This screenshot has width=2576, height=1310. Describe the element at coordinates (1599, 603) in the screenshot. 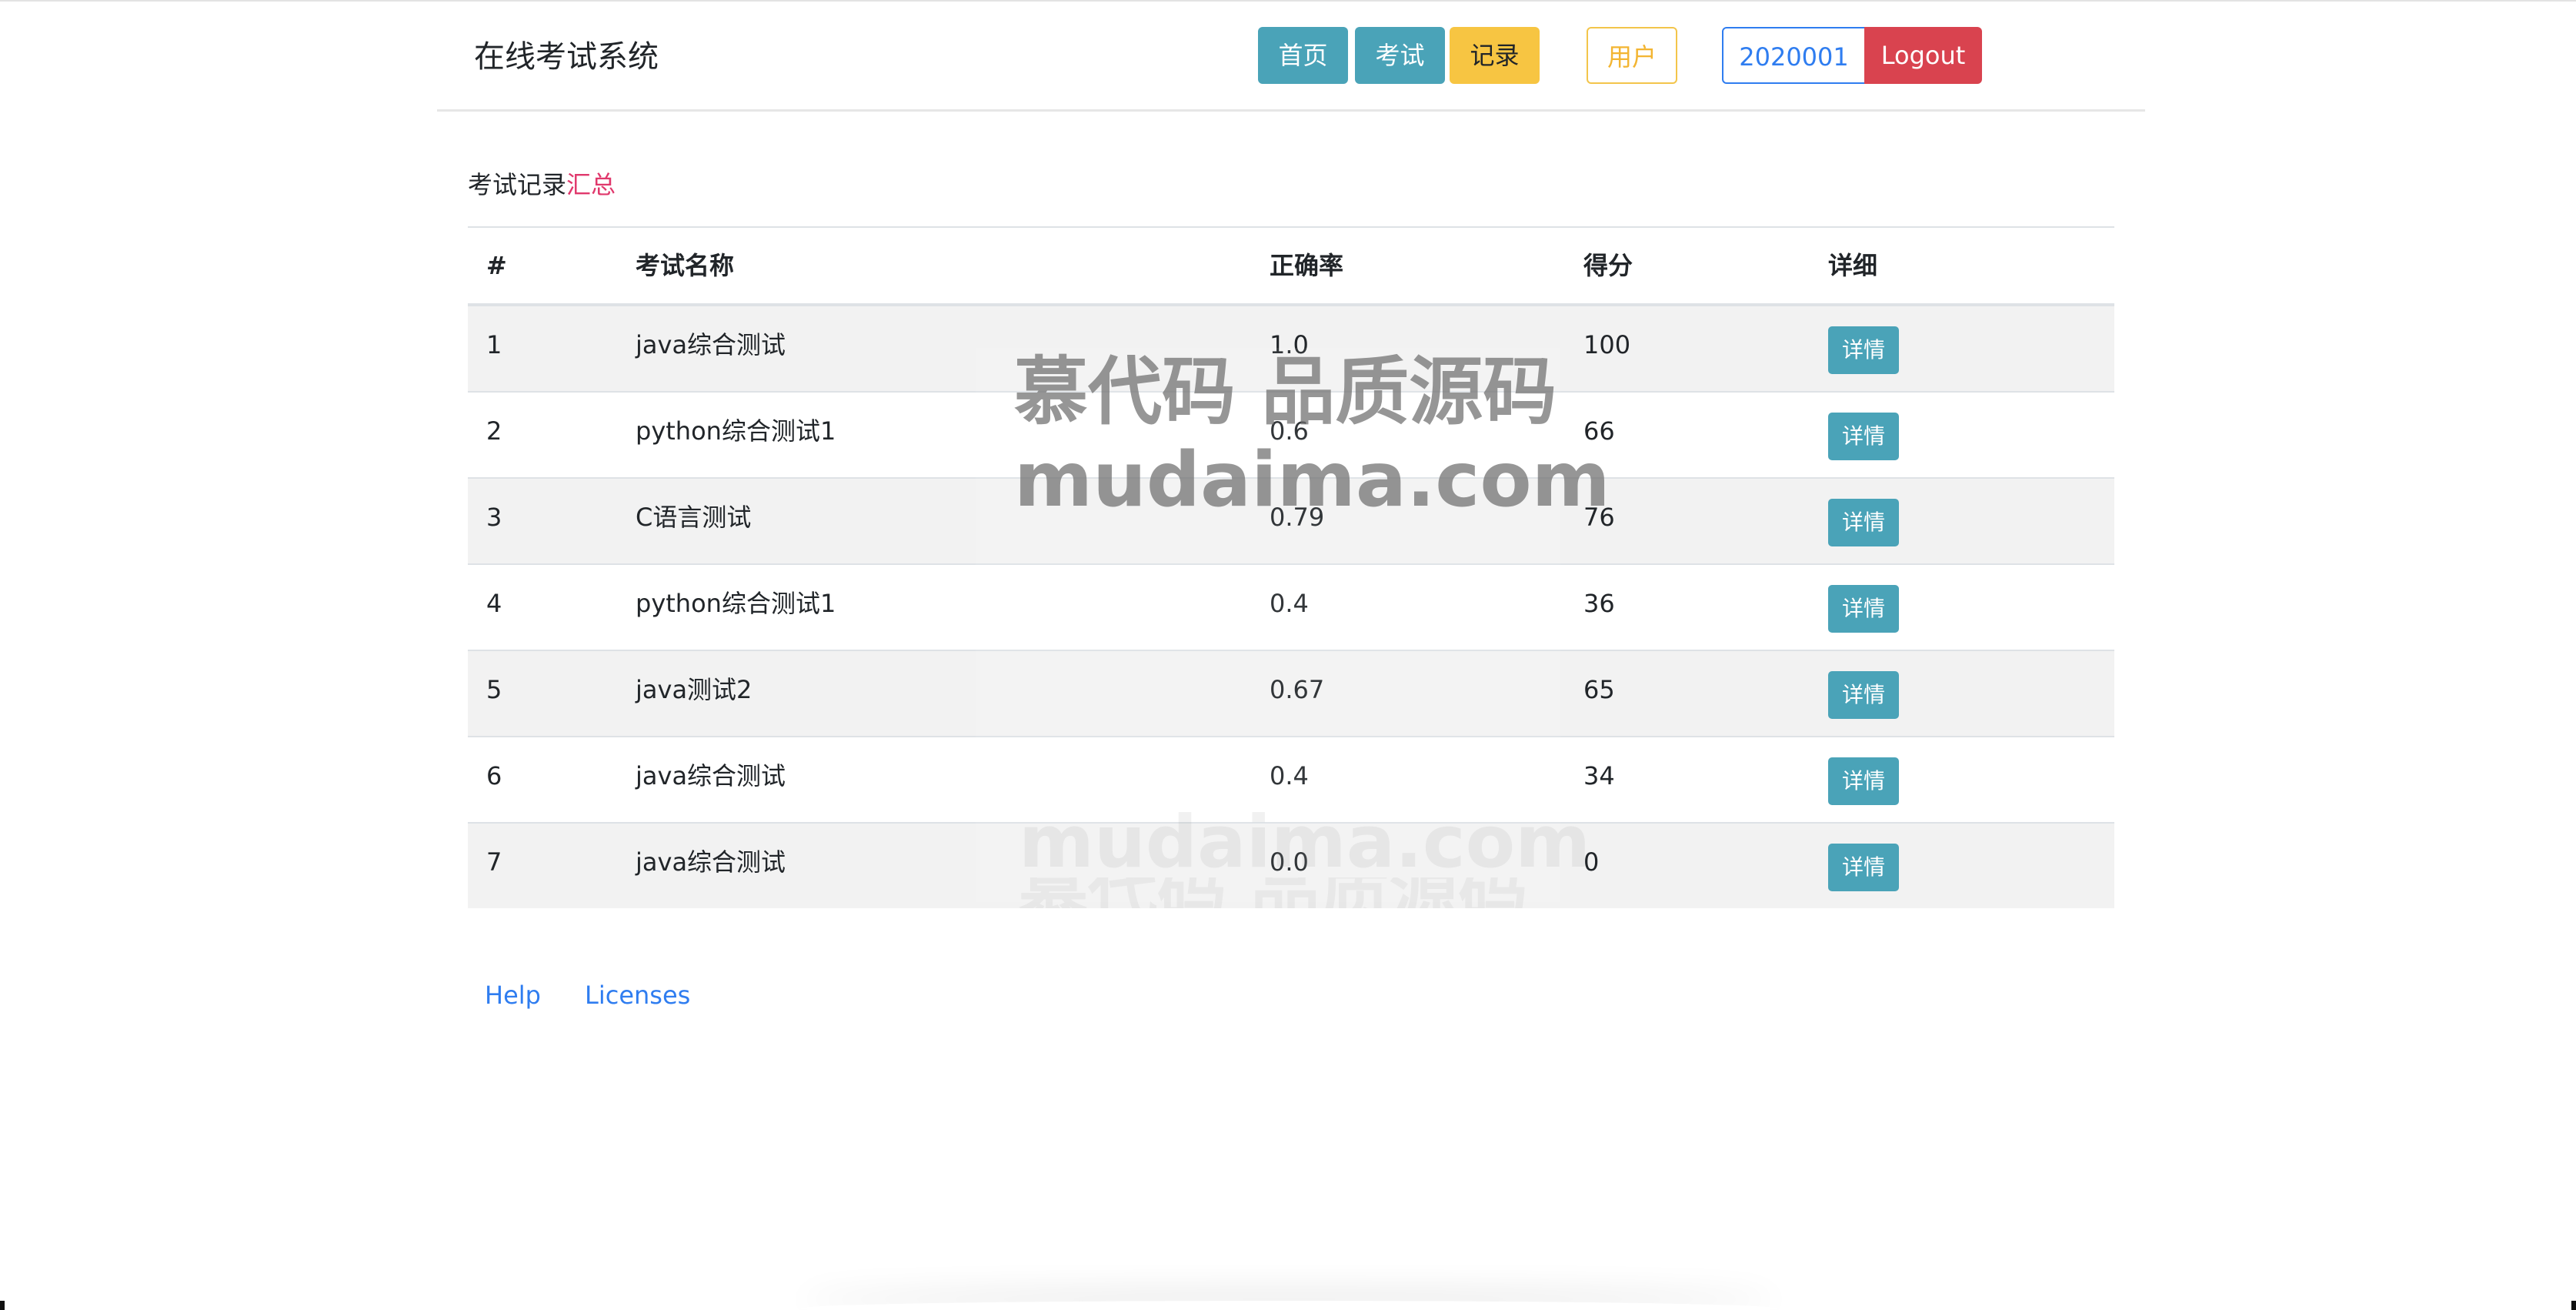

I see `row-score: 36` at that location.